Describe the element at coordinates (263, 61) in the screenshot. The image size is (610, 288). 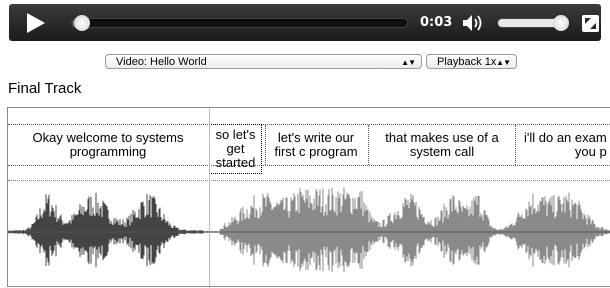
I see `video-select: Video: Hello World ▲▼` at that location.